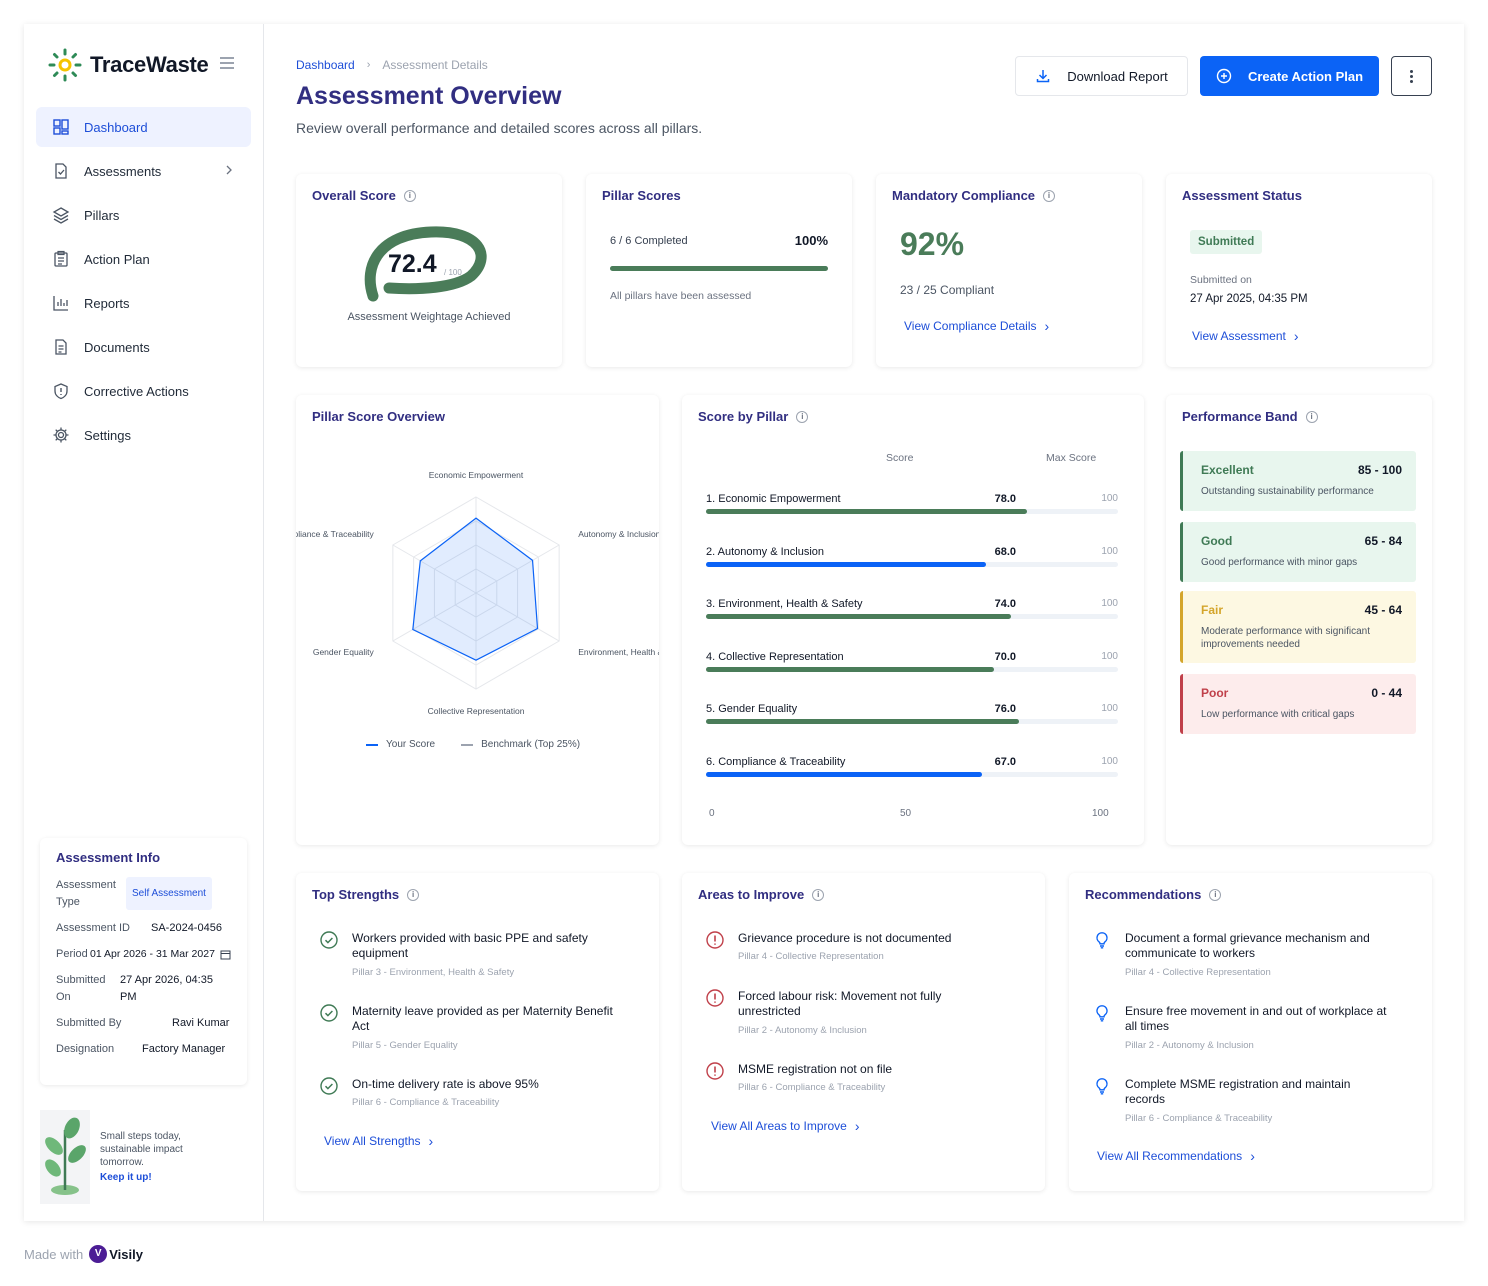 This screenshot has width=1488, height=1286. What do you see at coordinates (1143, 894) in the screenshot?
I see `recommendations-title: Recommendations` at bounding box center [1143, 894].